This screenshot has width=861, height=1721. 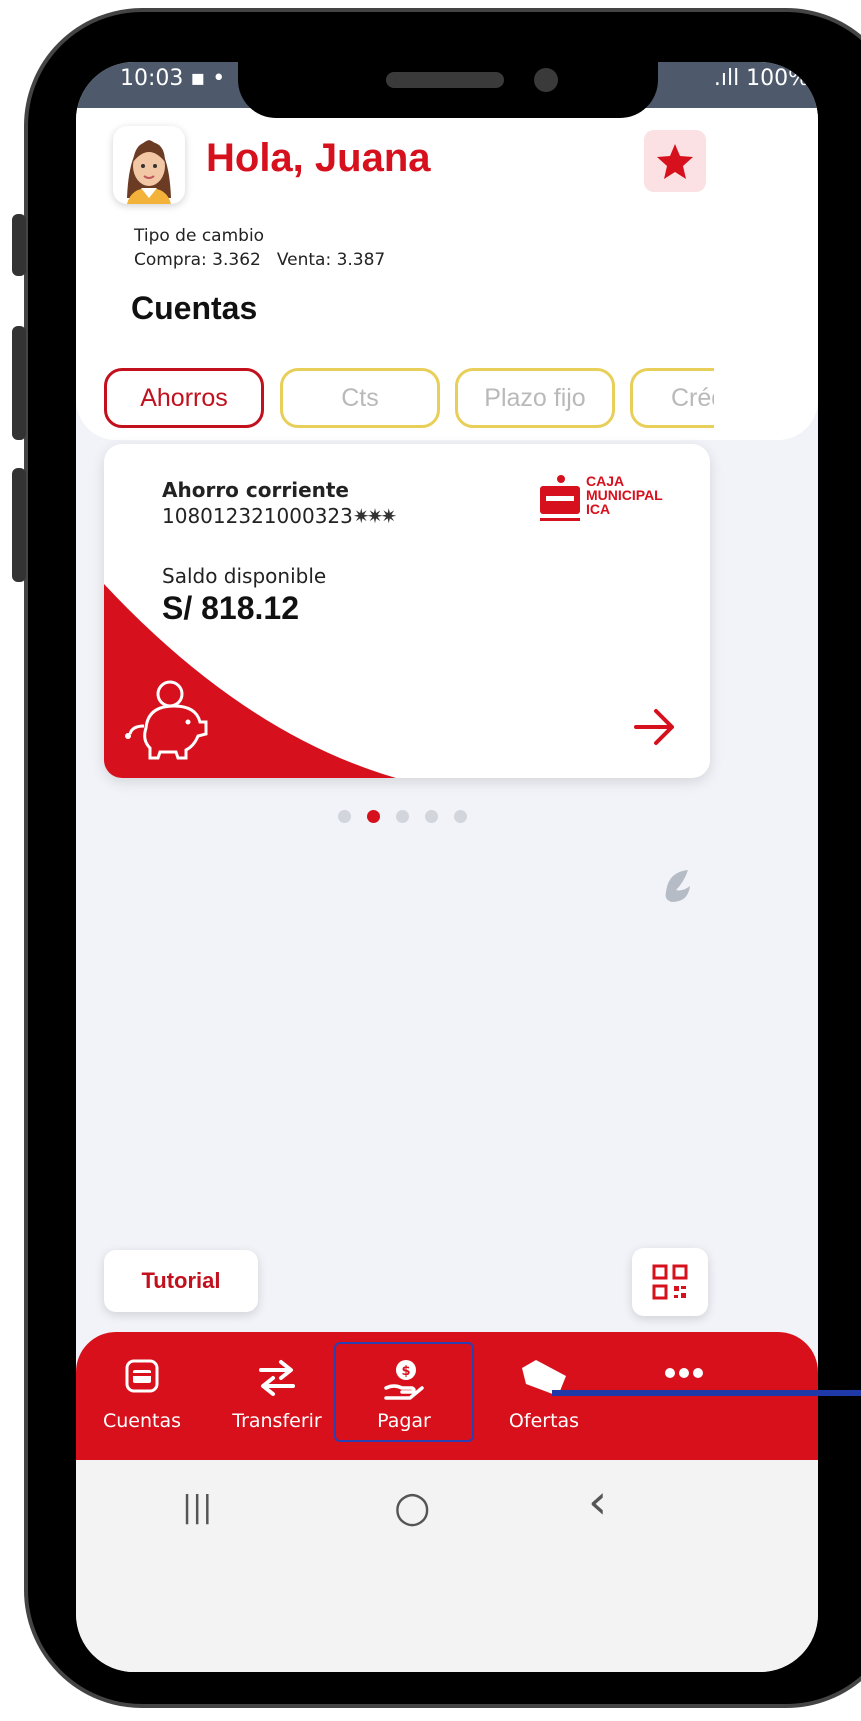 What do you see at coordinates (412, 1506) in the screenshot?
I see `home-button: ○` at bounding box center [412, 1506].